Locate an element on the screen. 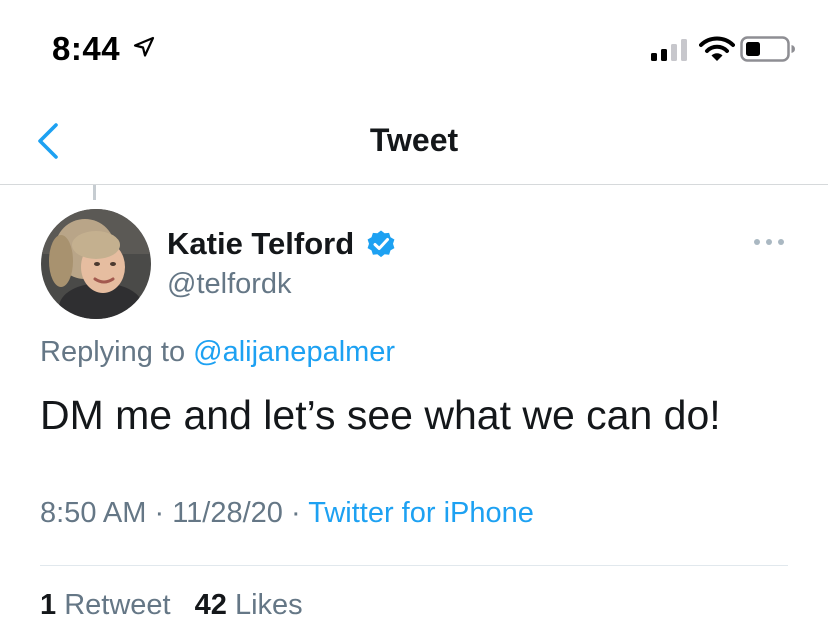  replying-to: Replying to @alijanepalmer is located at coordinates (217, 352).